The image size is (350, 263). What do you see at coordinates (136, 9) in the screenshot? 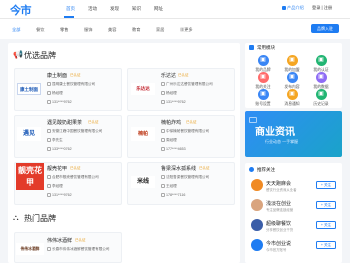
I see `nav-knowledge: 知识` at bounding box center [136, 9].